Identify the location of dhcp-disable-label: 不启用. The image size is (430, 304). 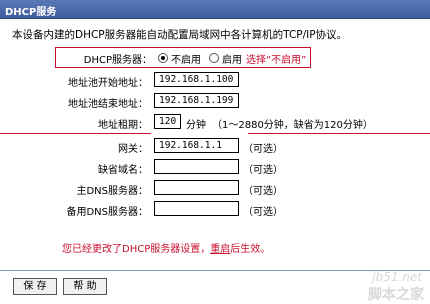
(186, 58).